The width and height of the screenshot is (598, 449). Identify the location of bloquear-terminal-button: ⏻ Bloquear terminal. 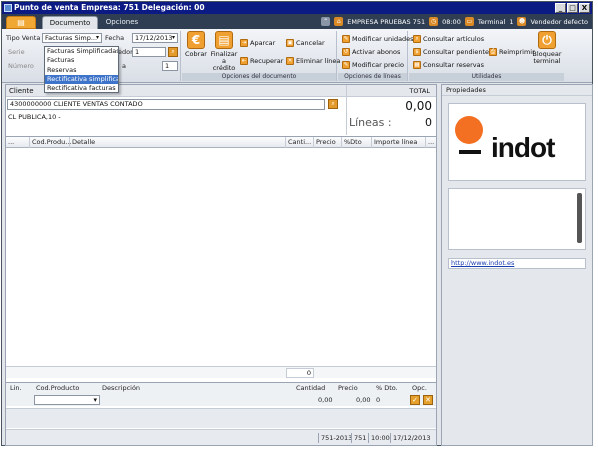
(547, 48).